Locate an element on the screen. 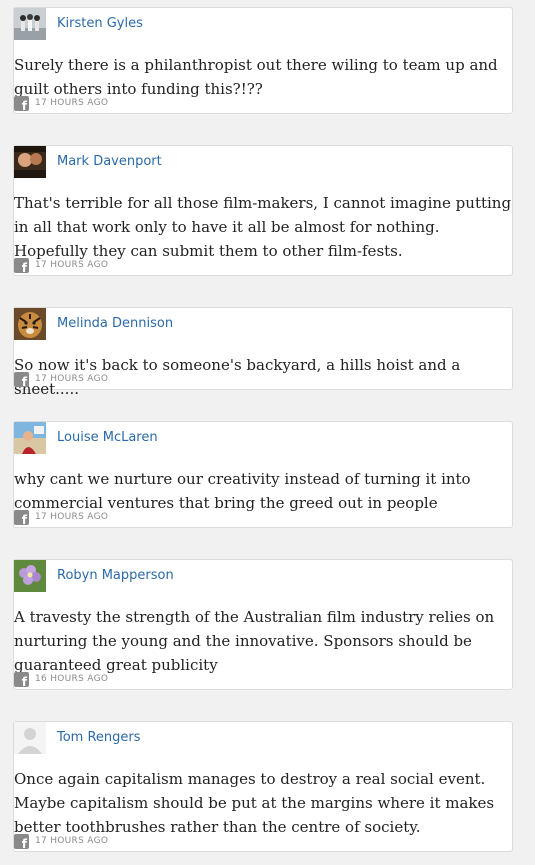 The height and width of the screenshot is (865, 535). author-link: Louise McLaren is located at coordinates (107, 437).